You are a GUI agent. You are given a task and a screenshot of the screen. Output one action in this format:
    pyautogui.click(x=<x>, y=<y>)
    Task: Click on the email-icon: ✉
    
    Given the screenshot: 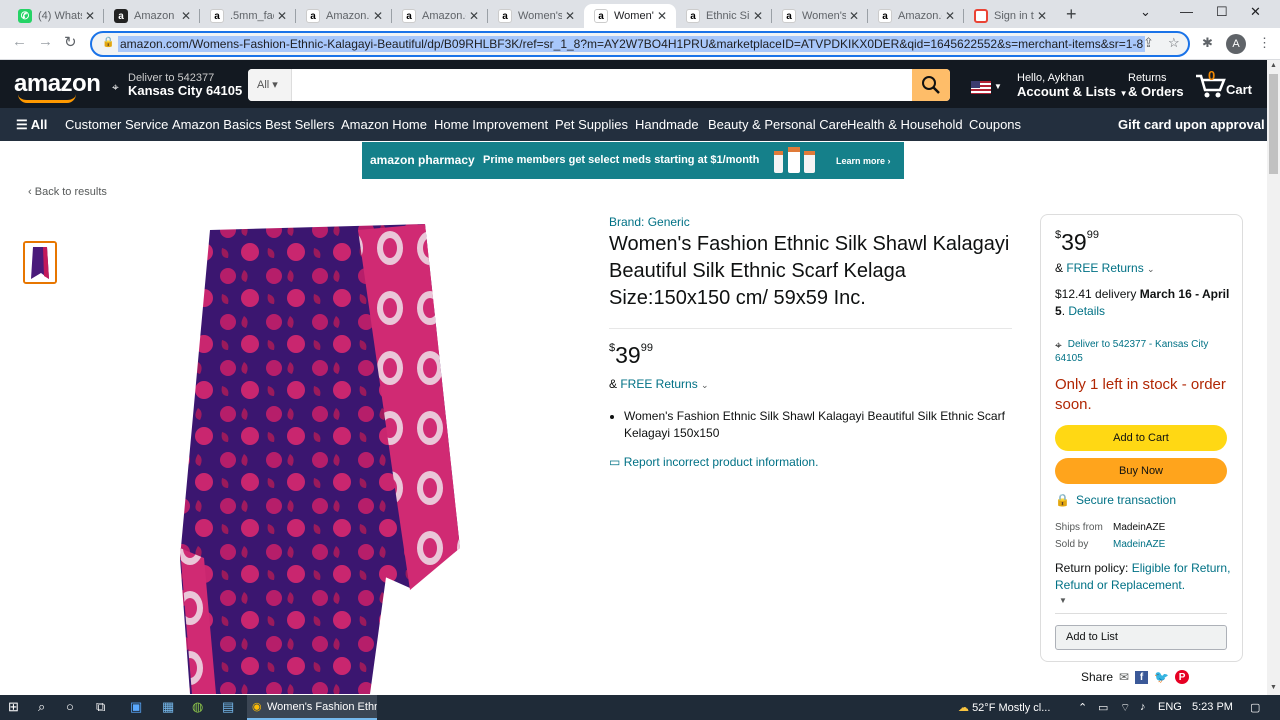 What is the action you would take?
    pyautogui.click(x=1124, y=677)
    